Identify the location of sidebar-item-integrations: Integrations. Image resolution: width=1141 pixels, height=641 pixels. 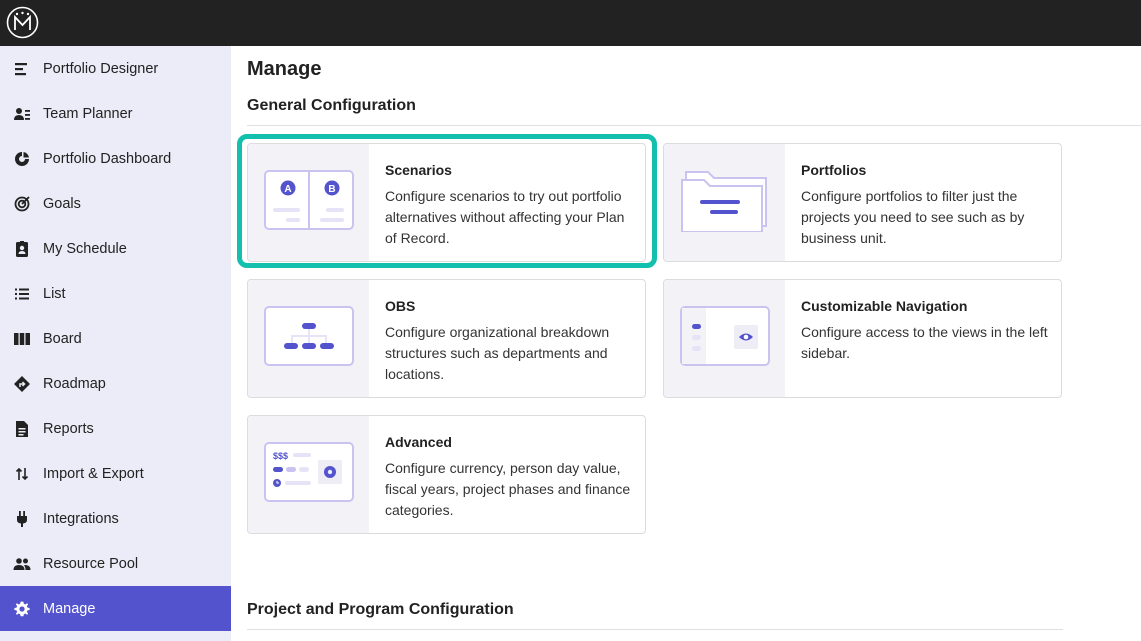
(115, 518).